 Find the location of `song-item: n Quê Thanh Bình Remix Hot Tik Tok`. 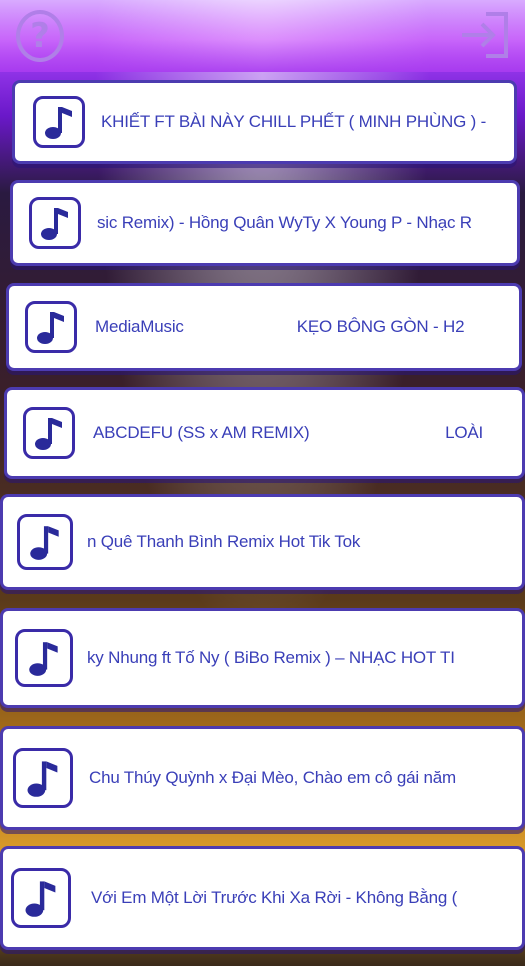

song-item: n Quê Thanh Bình Remix Hot Tik Tok is located at coordinates (262, 542).